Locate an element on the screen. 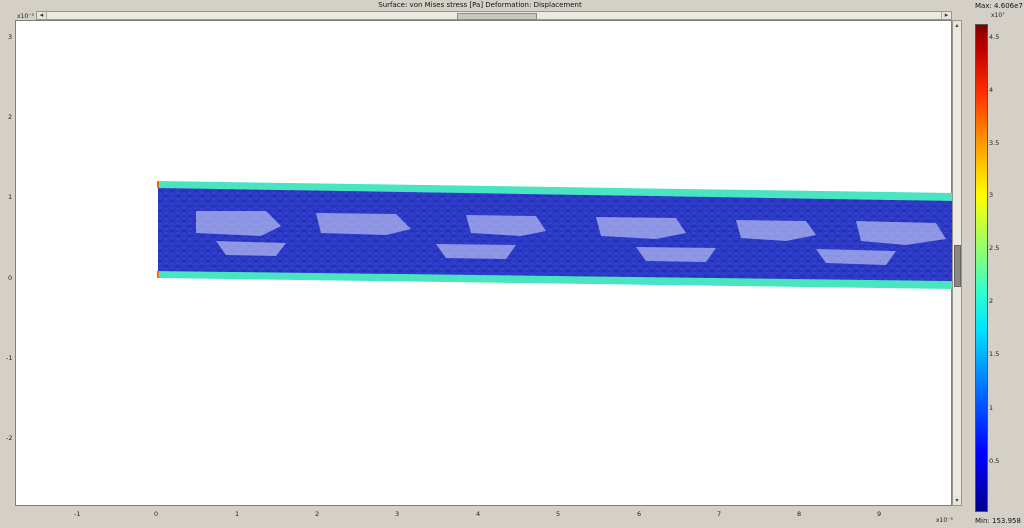  y-axis-exponent: x10⁻³ is located at coordinates (25, 16).